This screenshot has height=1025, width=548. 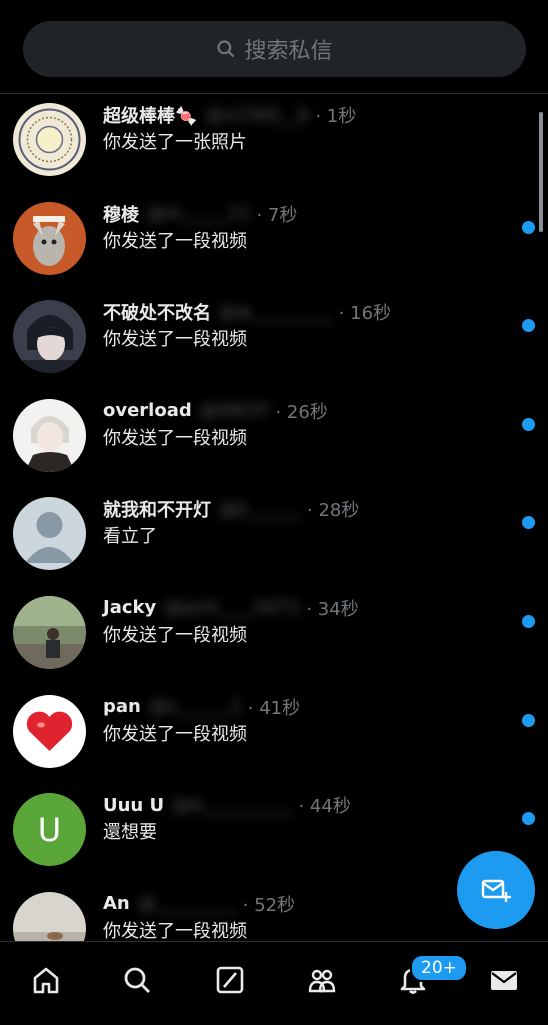 I want to click on conversation-name: 不破处不改名, so click(x=157, y=314).